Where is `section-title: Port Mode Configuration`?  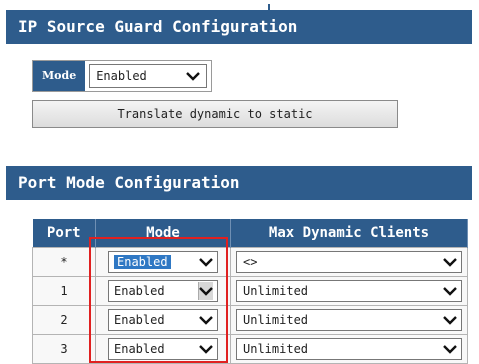 section-title: Port Mode Configuration is located at coordinates (129, 182).